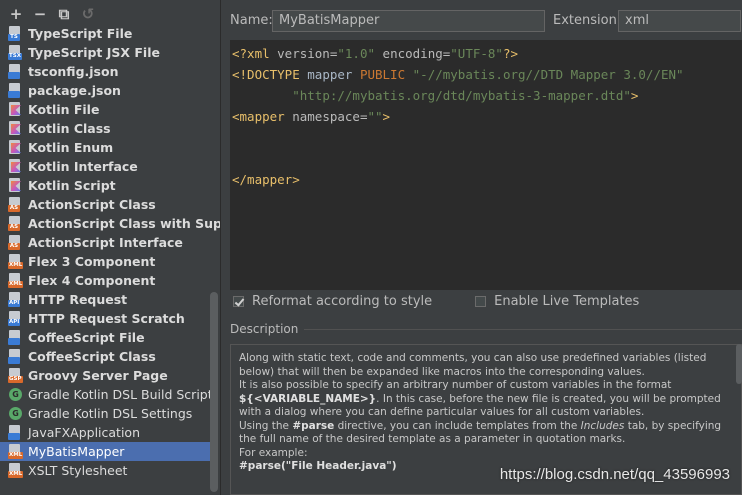 The image size is (742, 495). I want to click on code-line: </mapper>, so click(266, 179).